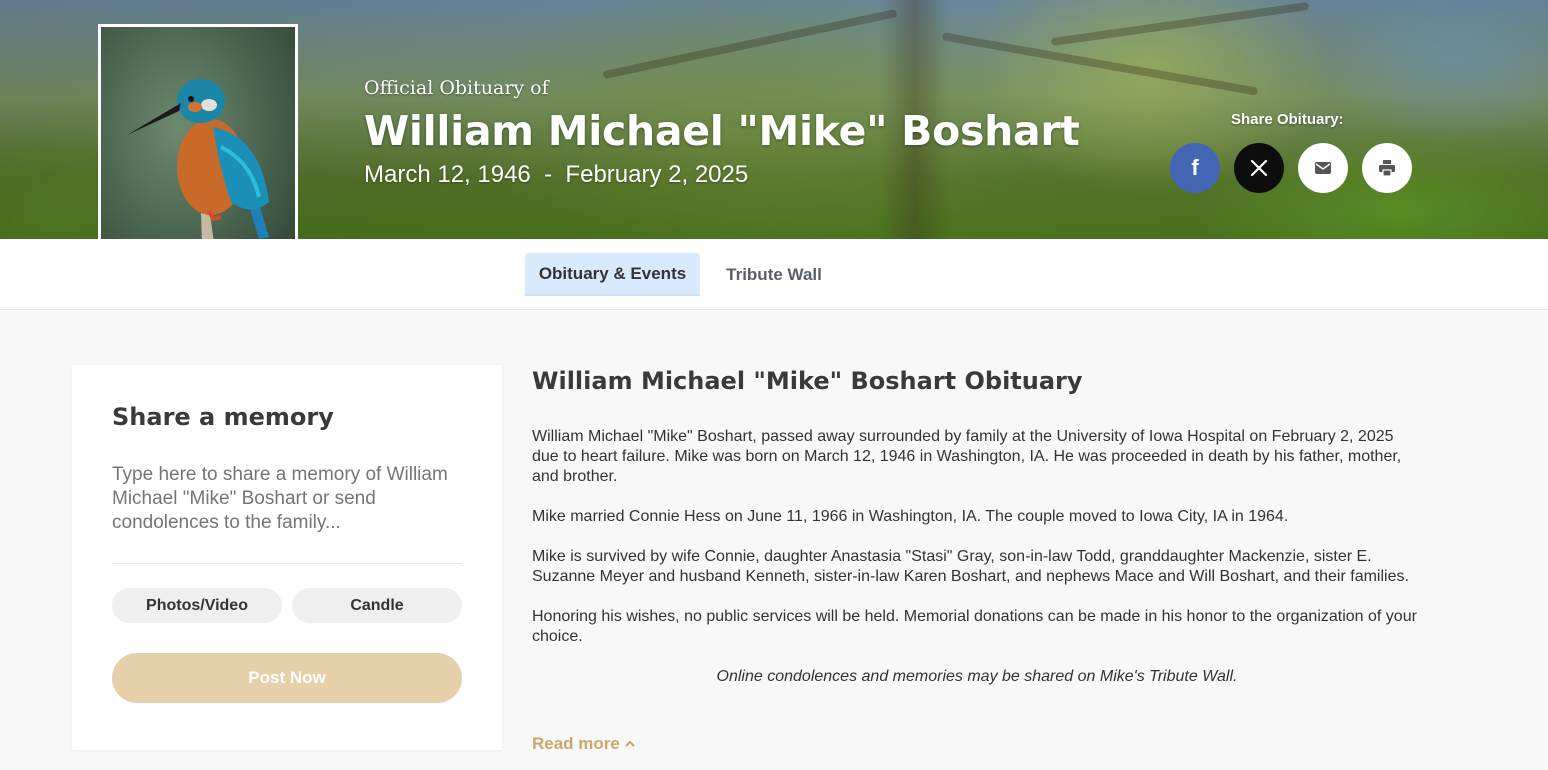 The width and height of the screenshot is (1548, 770). I want to click on tab-obituary-events: Obituary & Events, so click(612, 274).